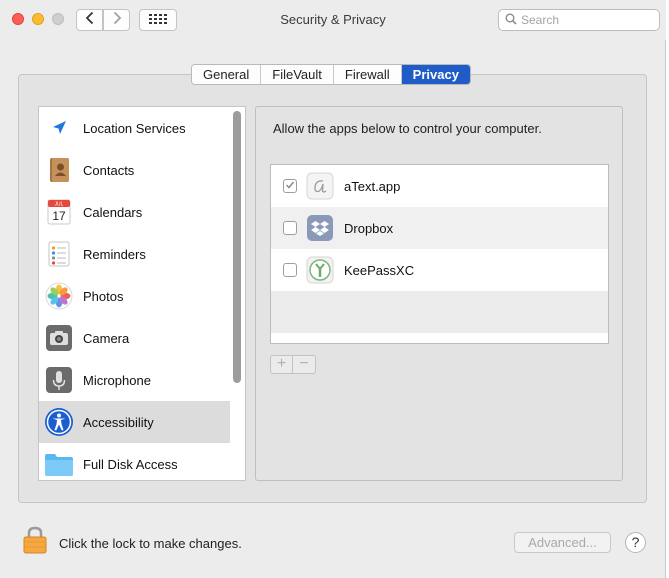  What do you see at coordinates (109, 170) in the screenshot?
I see `sidebar-item-label: Contacts` at bounding box center [109, 170].